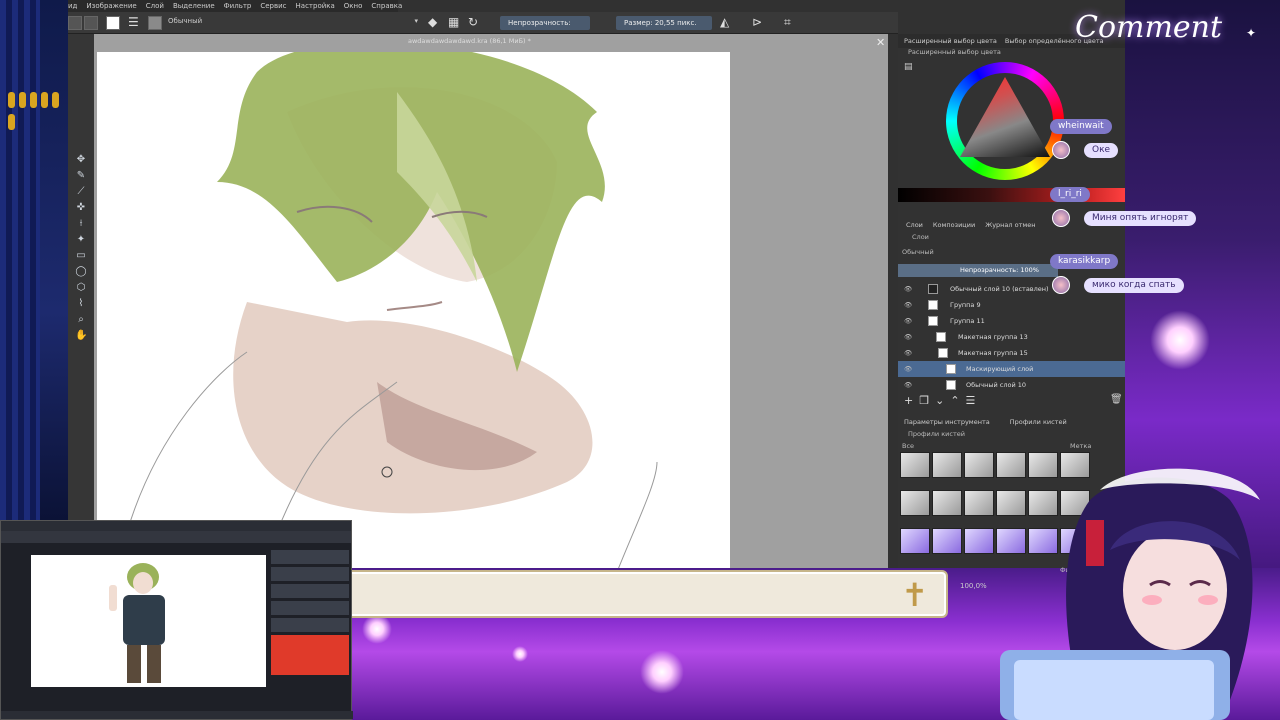 The height and width of the screenshot is (720, 1280). What do you see at coordinates (908, 67) in the screenshot?
I see `settings-icon: ▤` at bounding box center [908, 67].